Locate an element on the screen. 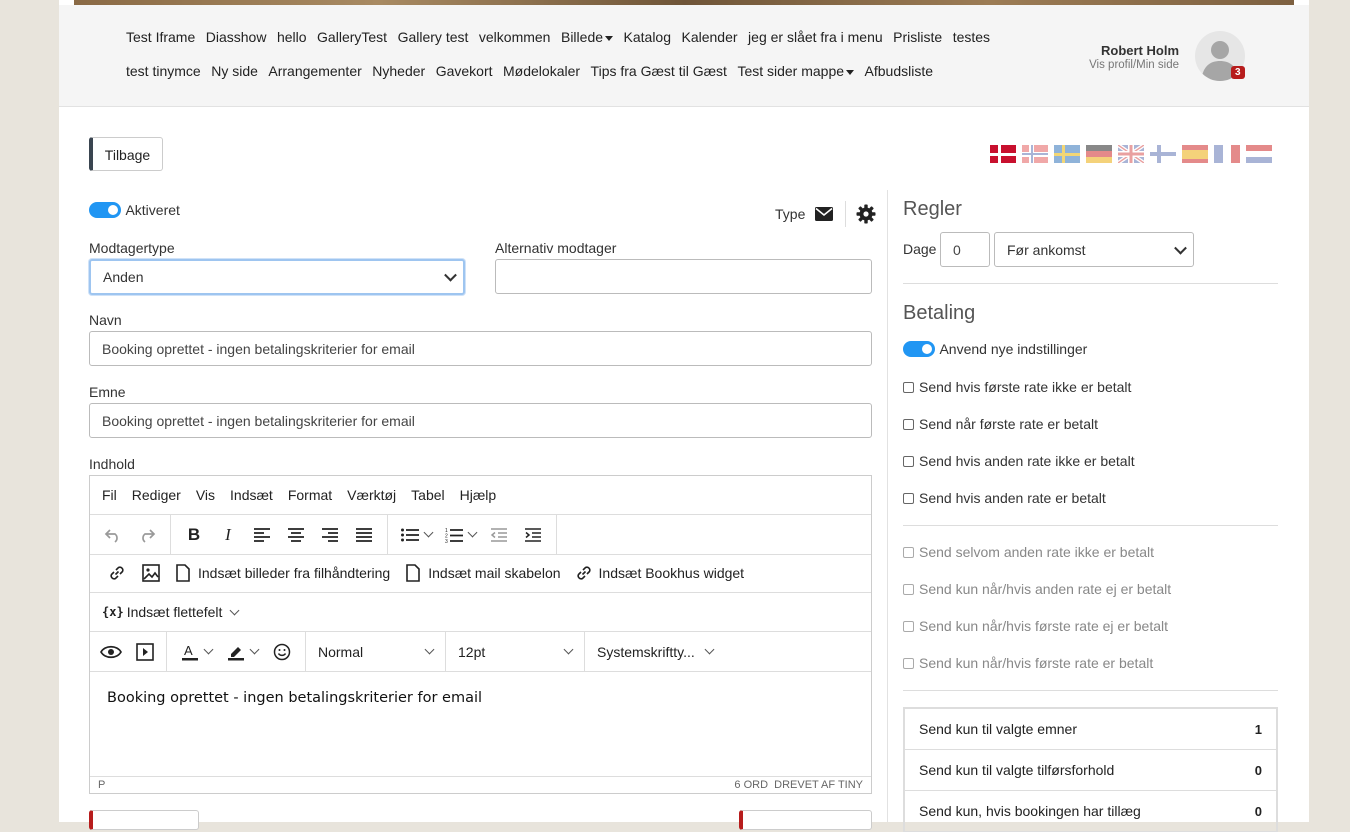 This screenshot has width=1350, height=832. indent-icon is located at coordinates (533, 535).